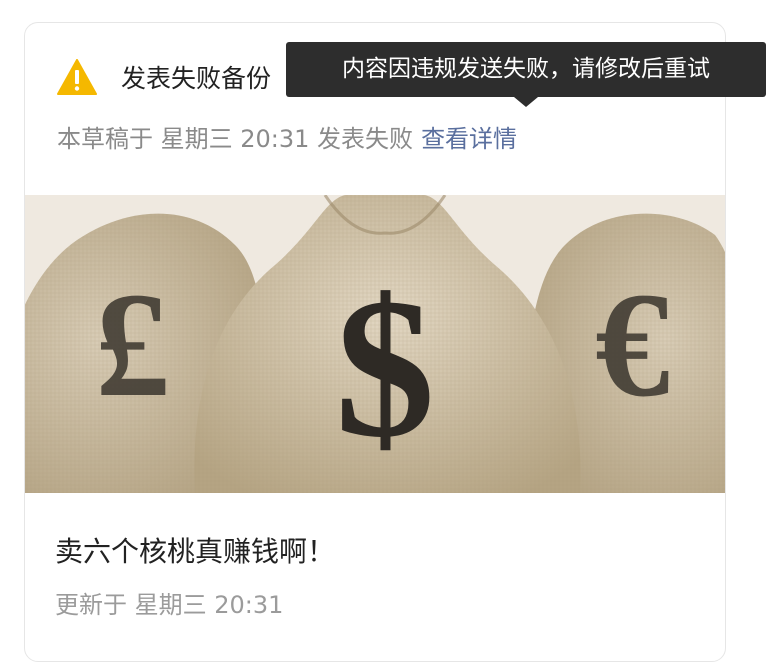 Image resolution: width=774 pixels, height=662 pixels. Describe the element at coordinates (526, 102) in the screenshot. I see `tooltip-arrow` at that location.